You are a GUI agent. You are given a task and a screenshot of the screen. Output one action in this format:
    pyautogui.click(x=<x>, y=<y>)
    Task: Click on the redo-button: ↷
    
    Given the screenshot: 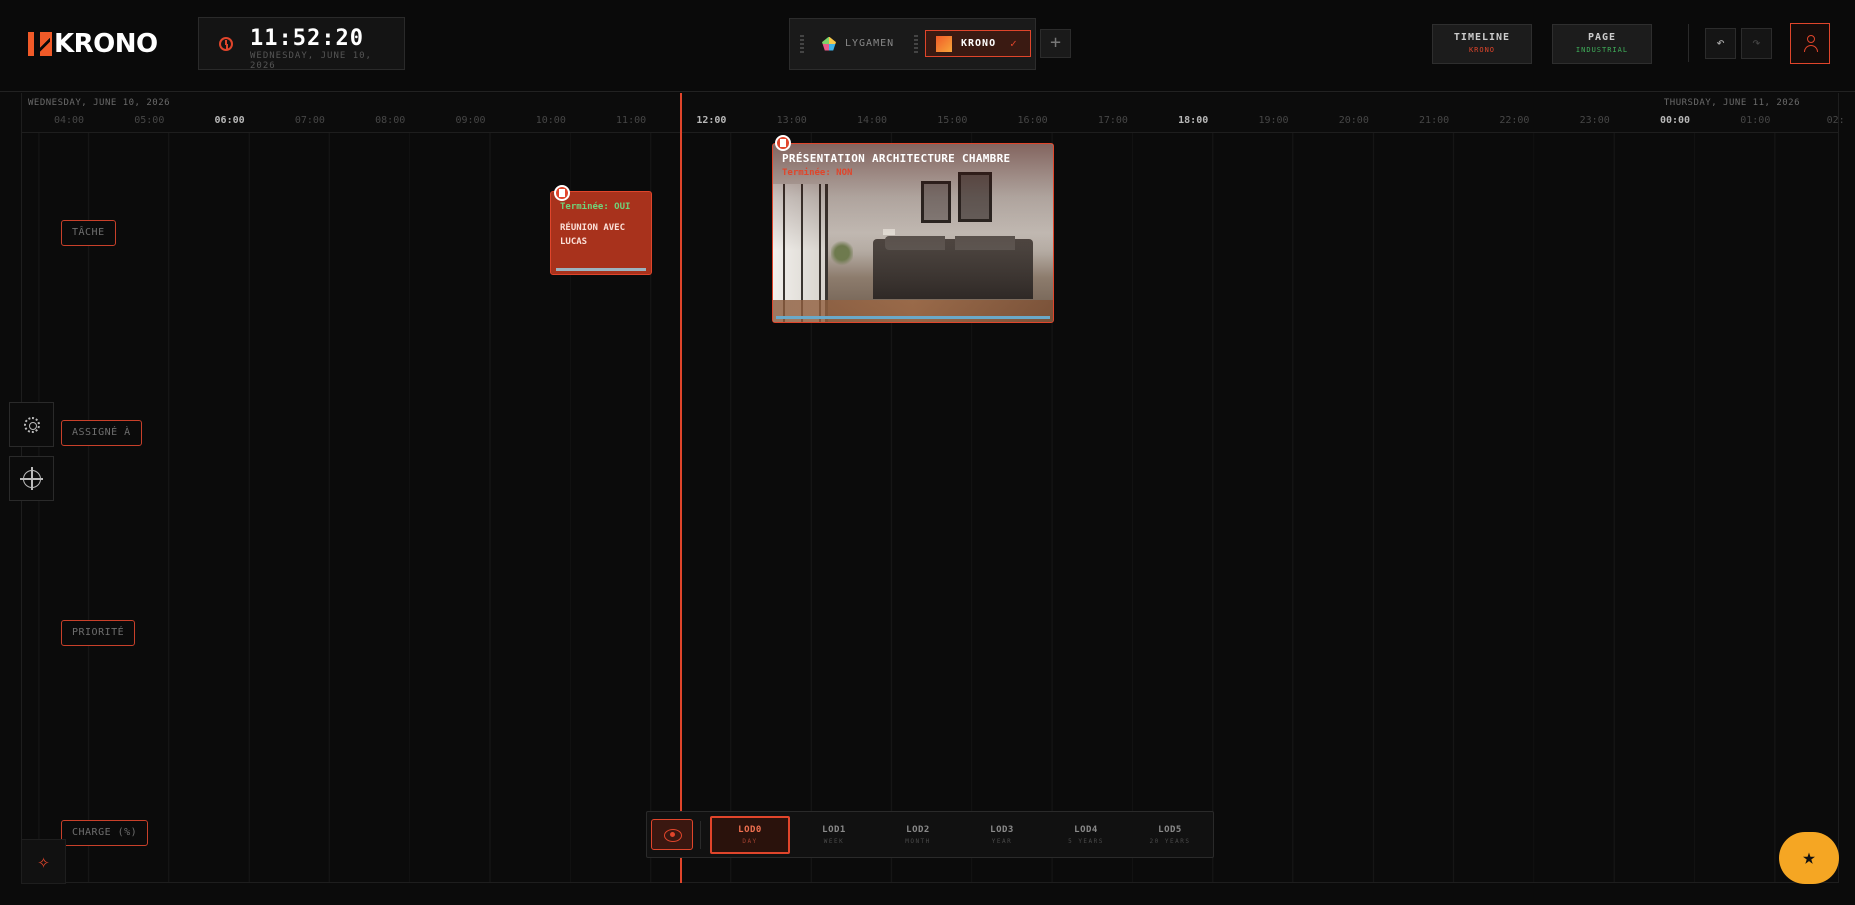 What is the action you would take?
    pyautogui.click(x=1756, y=43)
    